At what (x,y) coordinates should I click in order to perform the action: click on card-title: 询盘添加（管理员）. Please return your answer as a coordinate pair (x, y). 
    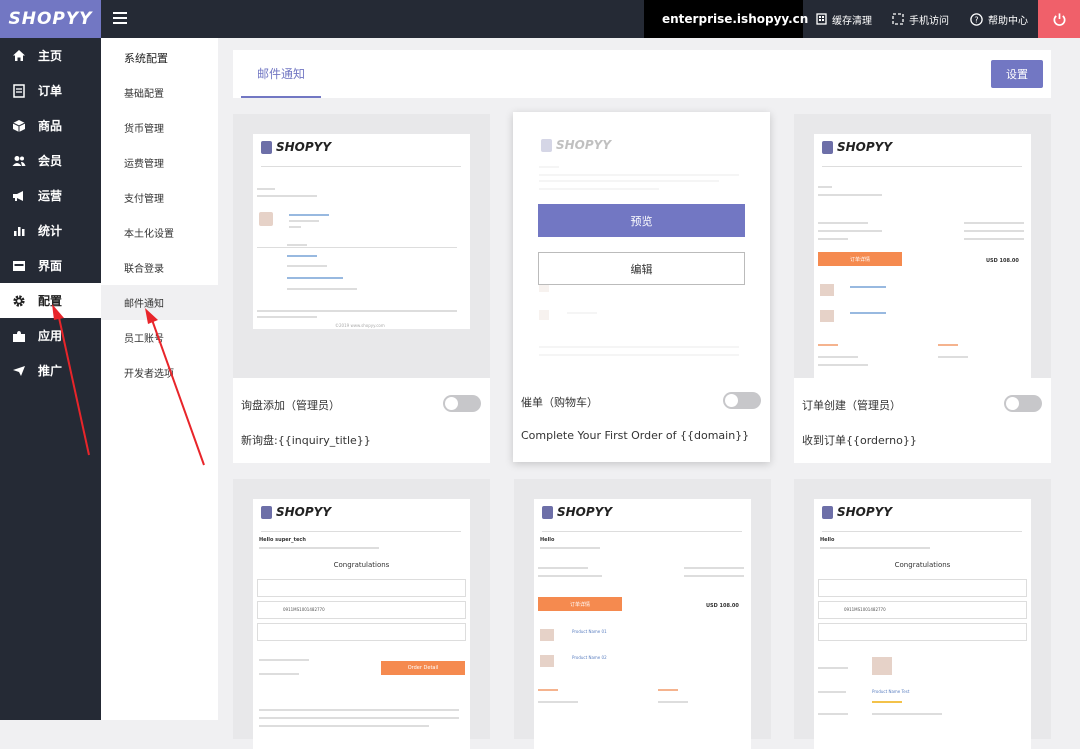
    Looking at the image, I should click on (290, 405).